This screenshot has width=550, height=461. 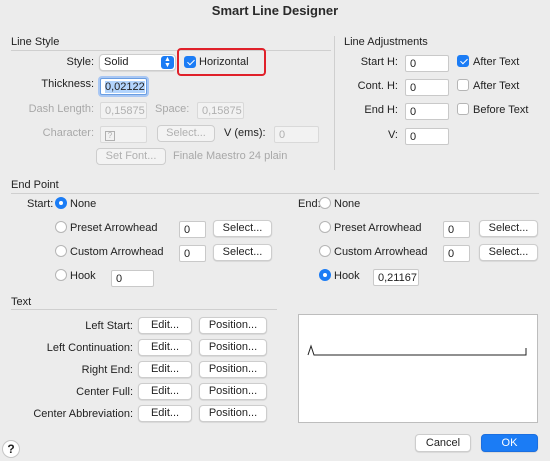 I want to click on thickness-value: 0,02122, so click(x=125, y=87).